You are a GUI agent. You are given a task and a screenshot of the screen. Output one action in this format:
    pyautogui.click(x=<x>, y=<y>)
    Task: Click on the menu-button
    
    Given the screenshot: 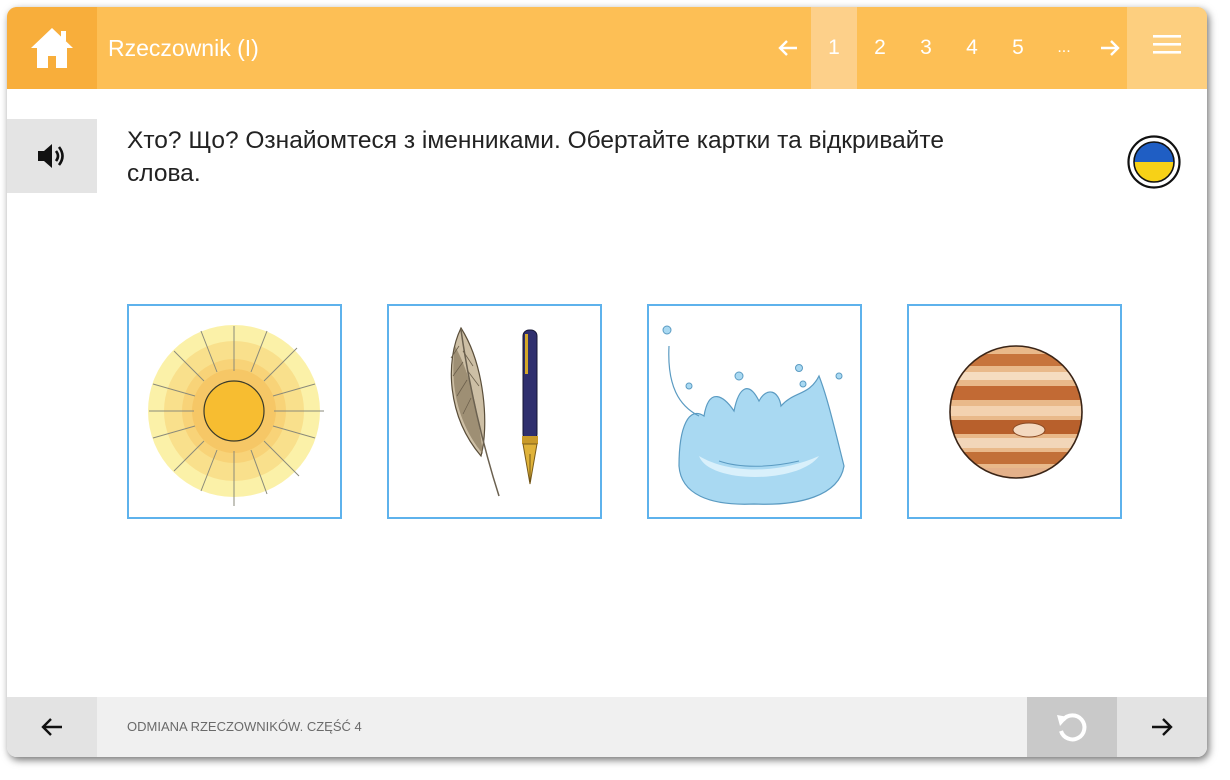 What is the action you would take?
    pyautogui.click(x=1167, y=48)
    